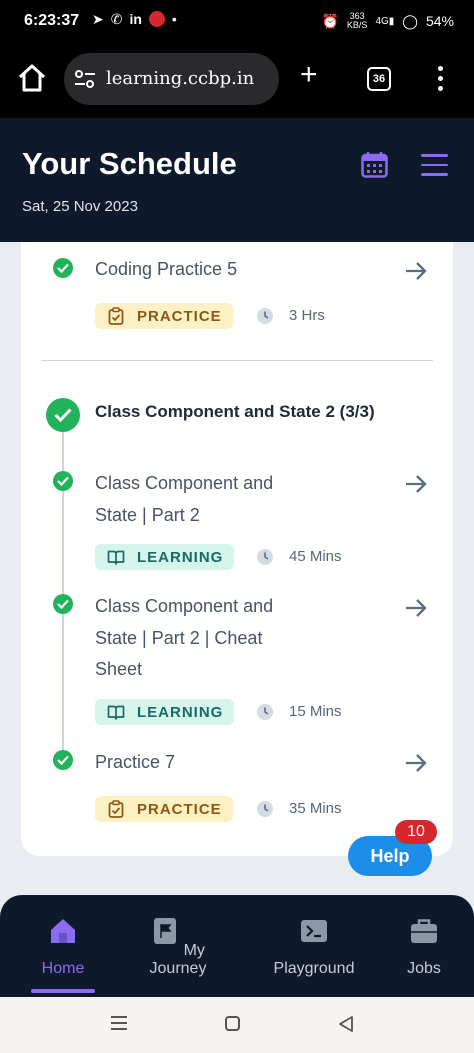  I want to click on briefcase-icon, so click(424, 931).